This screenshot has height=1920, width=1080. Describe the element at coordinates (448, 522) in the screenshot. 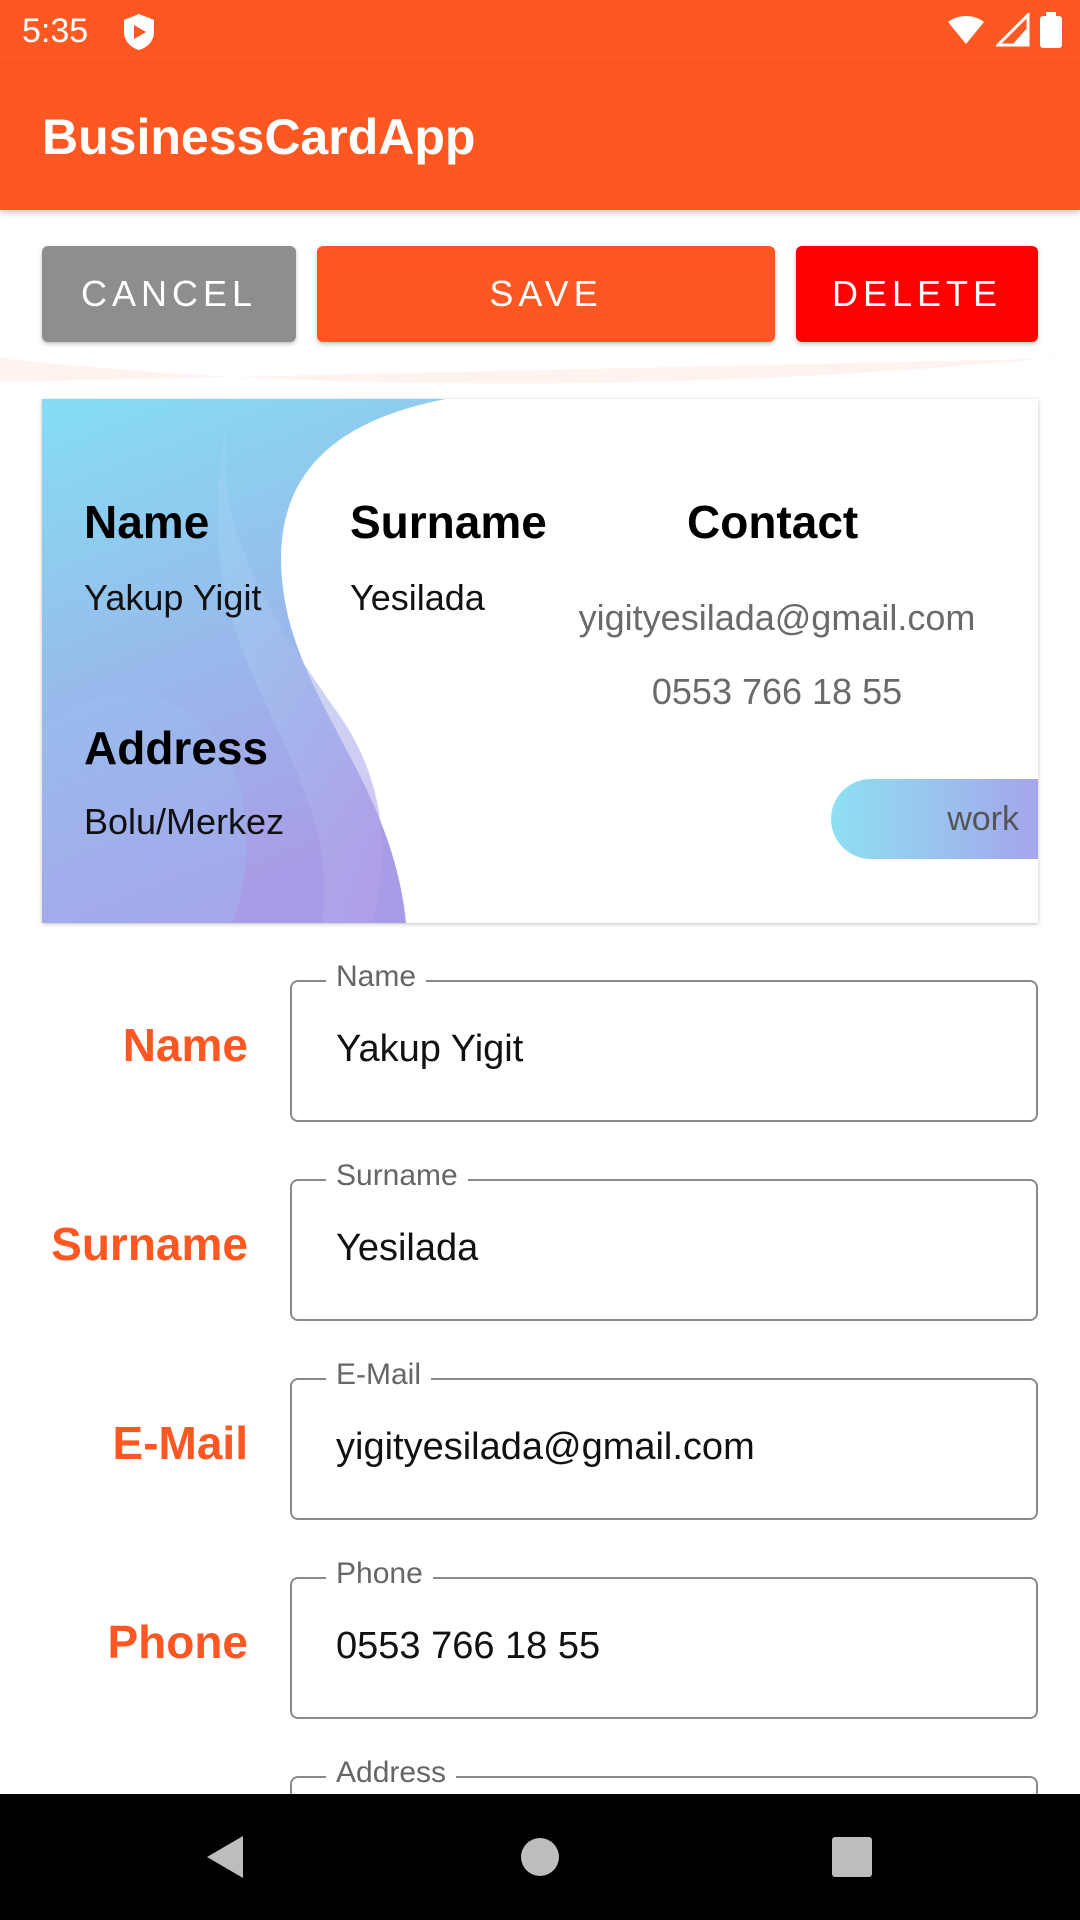

I see `card-surname-label: Surname` at that location.